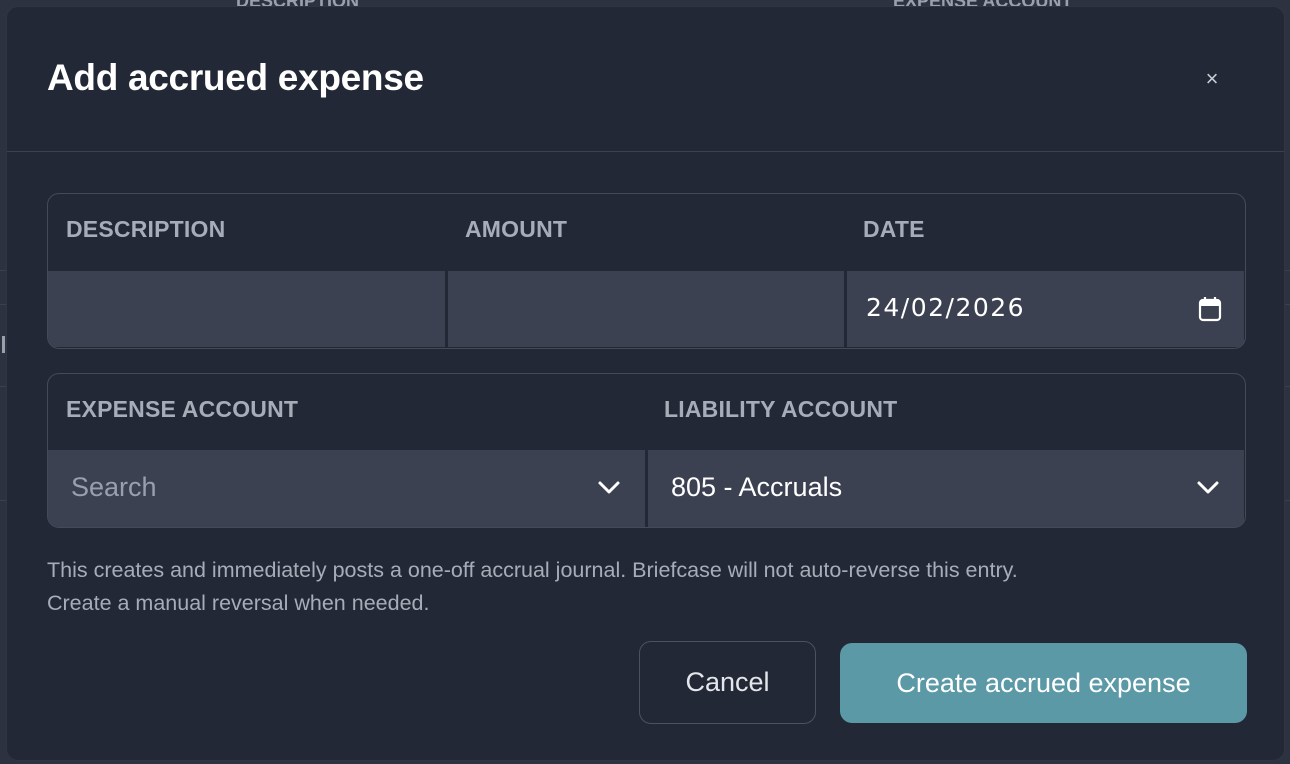  Describe the element at coordinates (946, 307) in the screenshot. I see `date-value: 24/02/2026` at that location.